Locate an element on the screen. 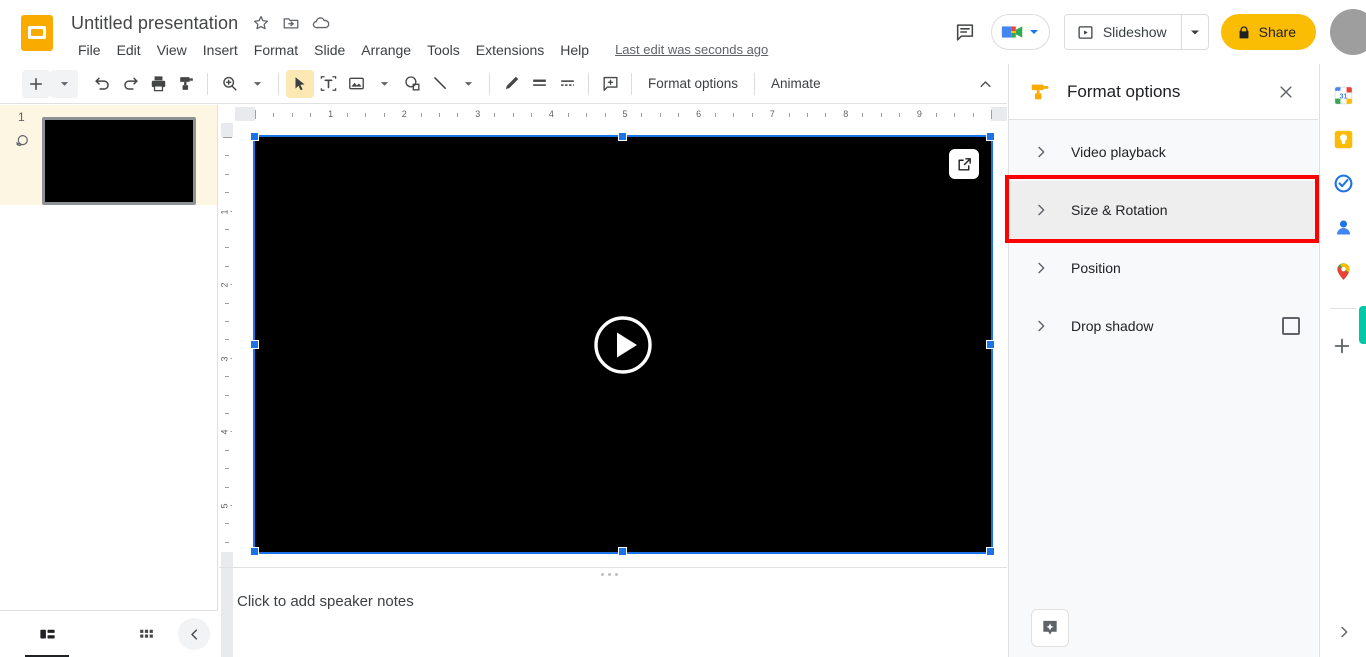  format-row-label: Video playback is located at coordinates (1118, 152).